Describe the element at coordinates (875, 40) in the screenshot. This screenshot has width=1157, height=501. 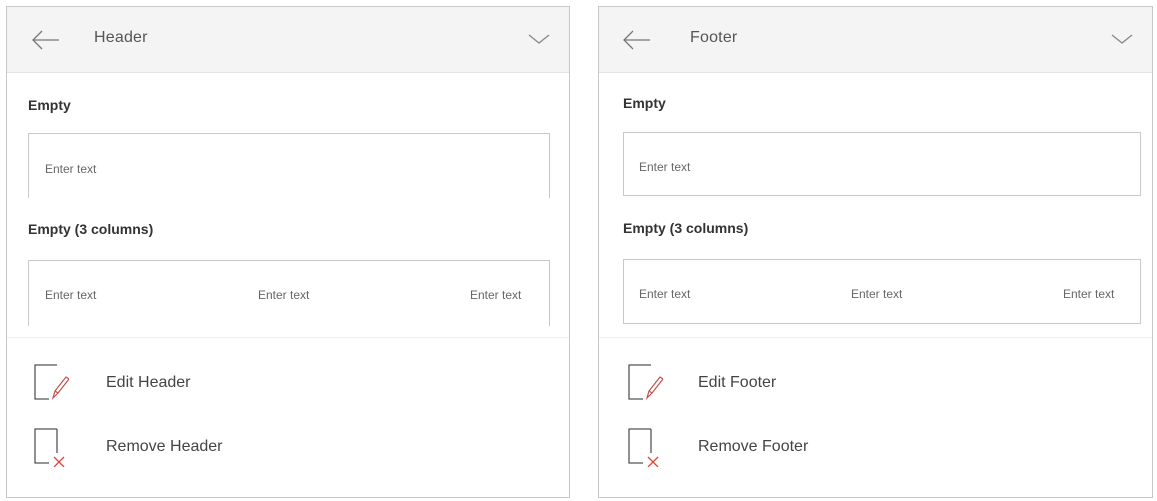
I see `panel-title-bar: Footer` at that location.